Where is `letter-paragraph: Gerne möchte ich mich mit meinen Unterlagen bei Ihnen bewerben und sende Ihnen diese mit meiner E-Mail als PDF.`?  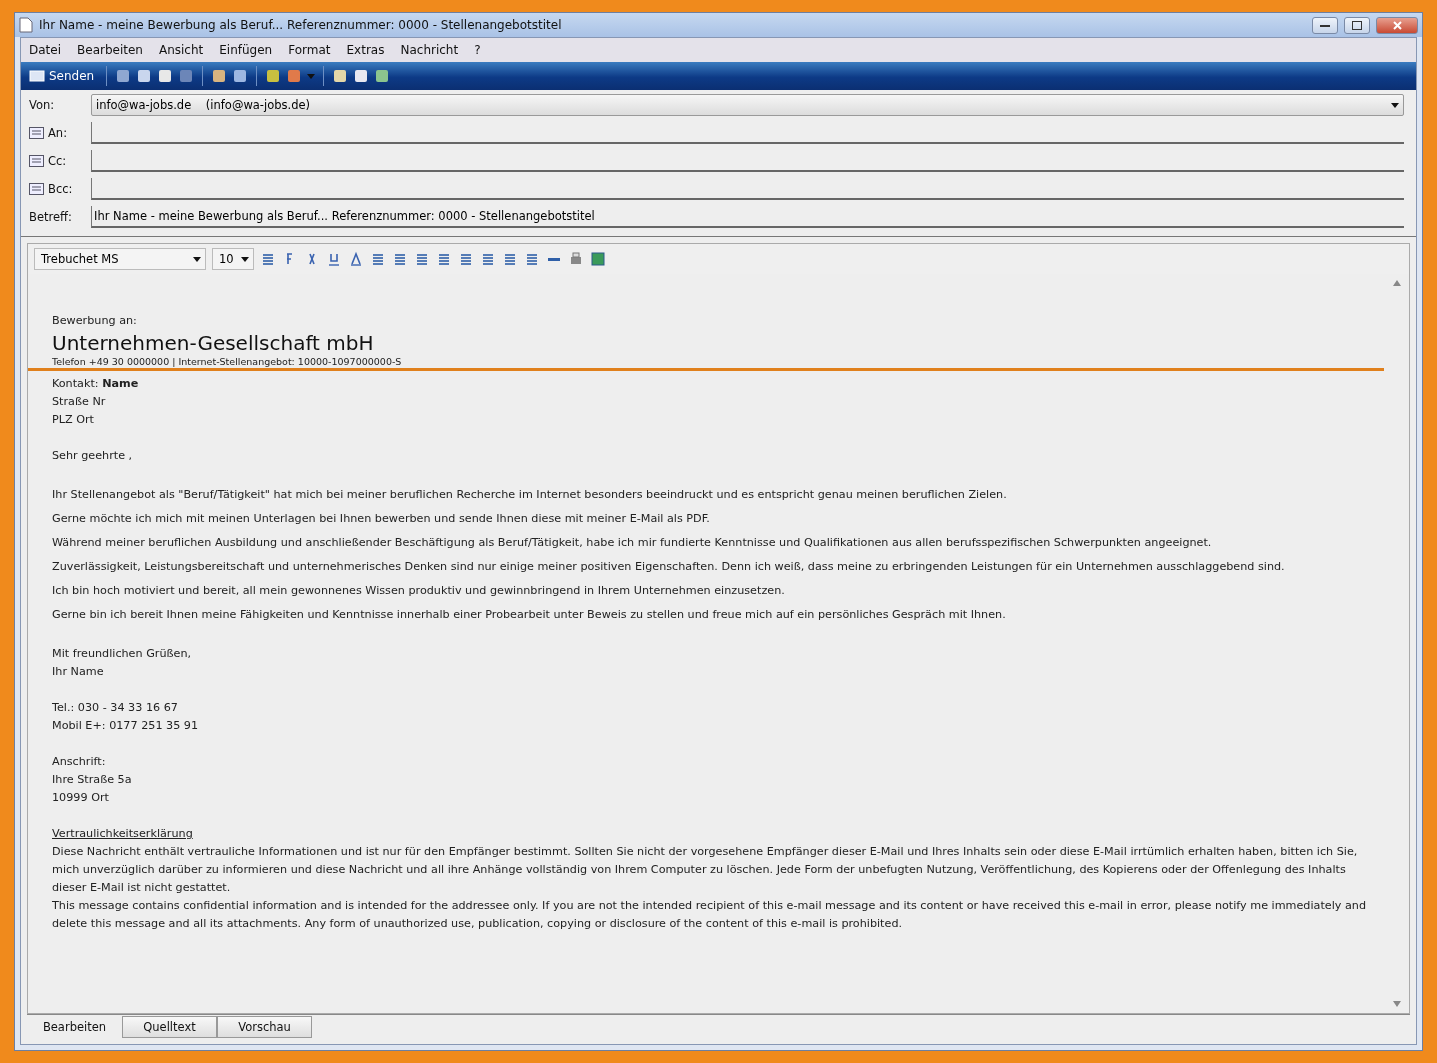 letter-paragraph: Gerne möchte ich mich mit meinen Unterlagen bei Ihnen bewerben und sende Ihnen diese mit meiner E-Mail als PDF. is located at coordinates (381, 519).